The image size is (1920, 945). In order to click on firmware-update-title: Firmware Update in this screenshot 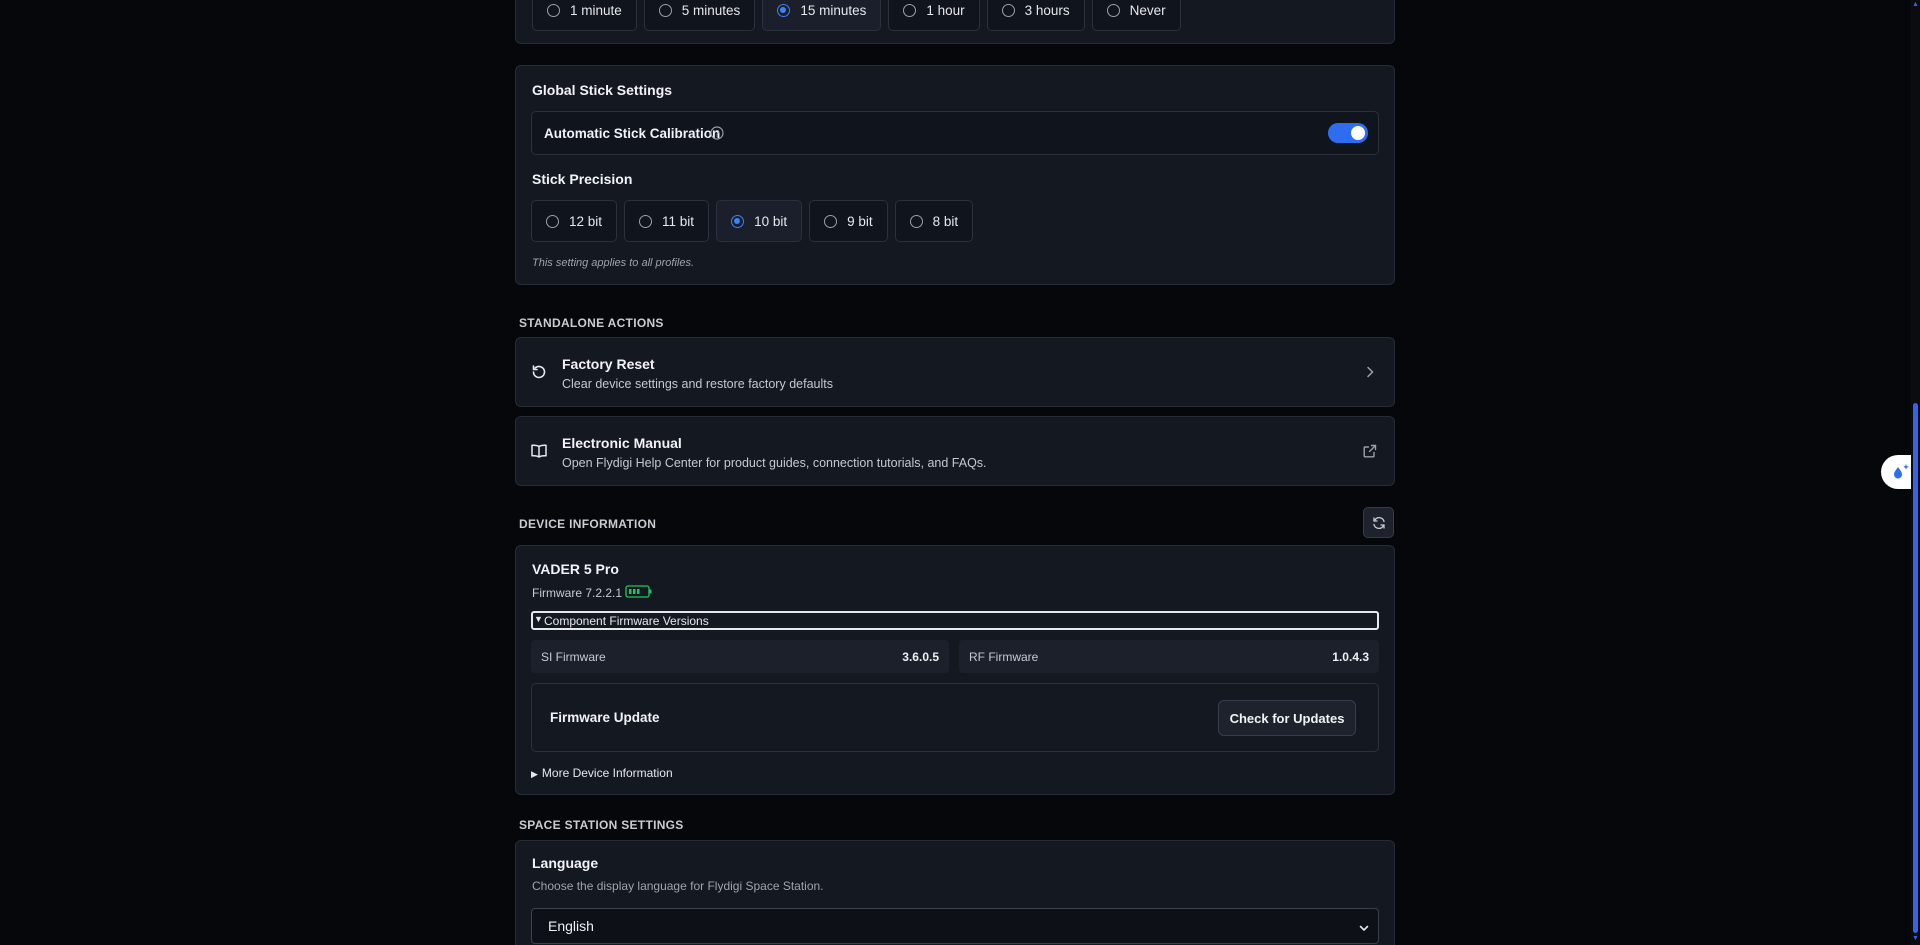, I will do `click(605, 717)`.